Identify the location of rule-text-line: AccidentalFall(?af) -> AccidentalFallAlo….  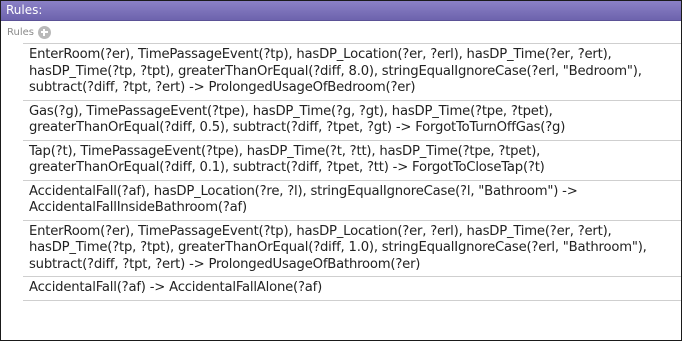
(176, 287).